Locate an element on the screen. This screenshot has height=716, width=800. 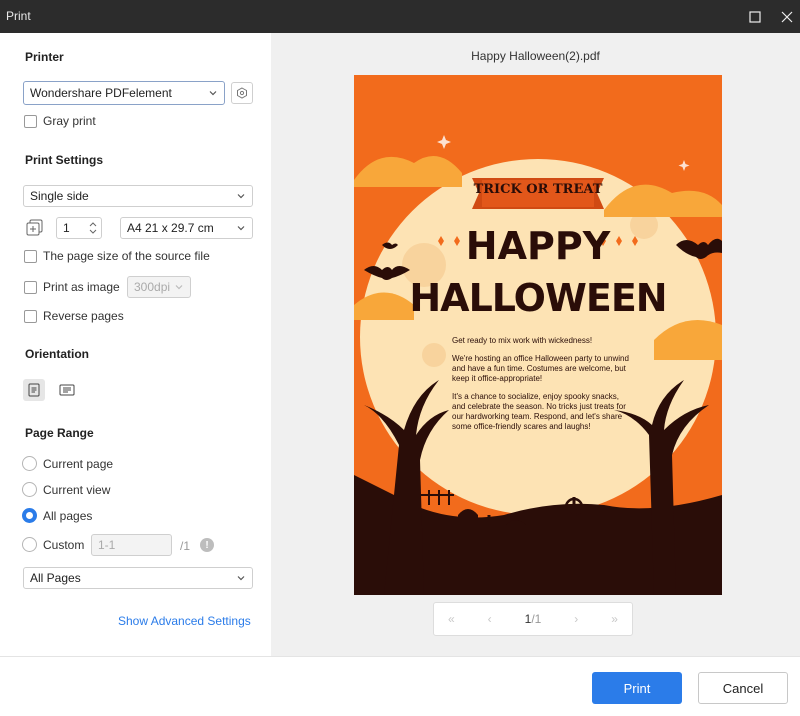
printer-heading: Printer is located at coordinates (44, 57).